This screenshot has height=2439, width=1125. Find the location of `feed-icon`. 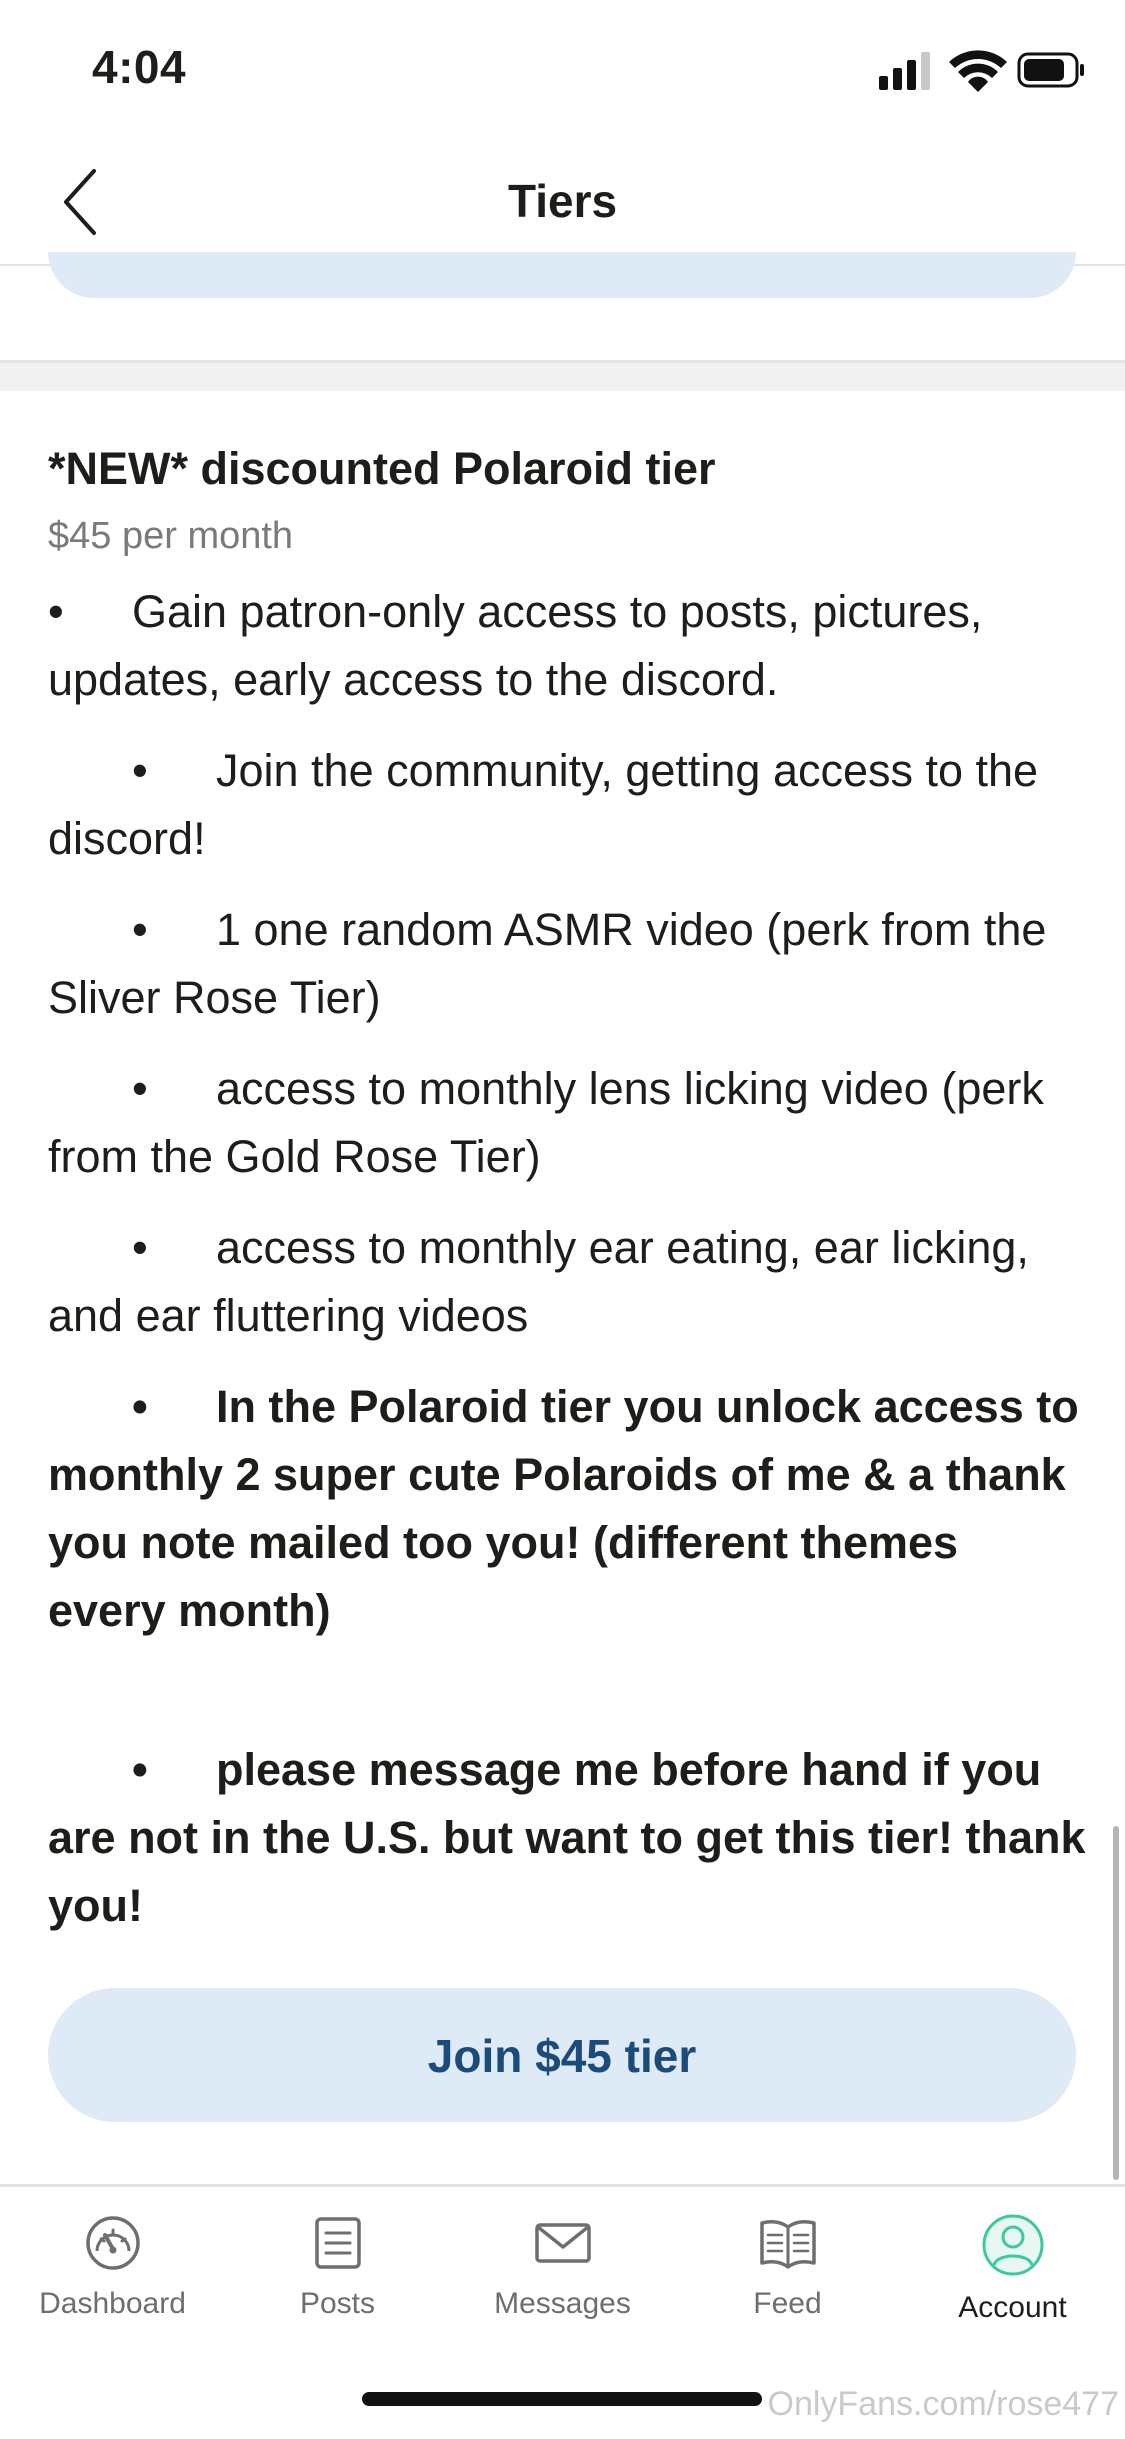

feed-icon is located at coordinates (787, 2244).